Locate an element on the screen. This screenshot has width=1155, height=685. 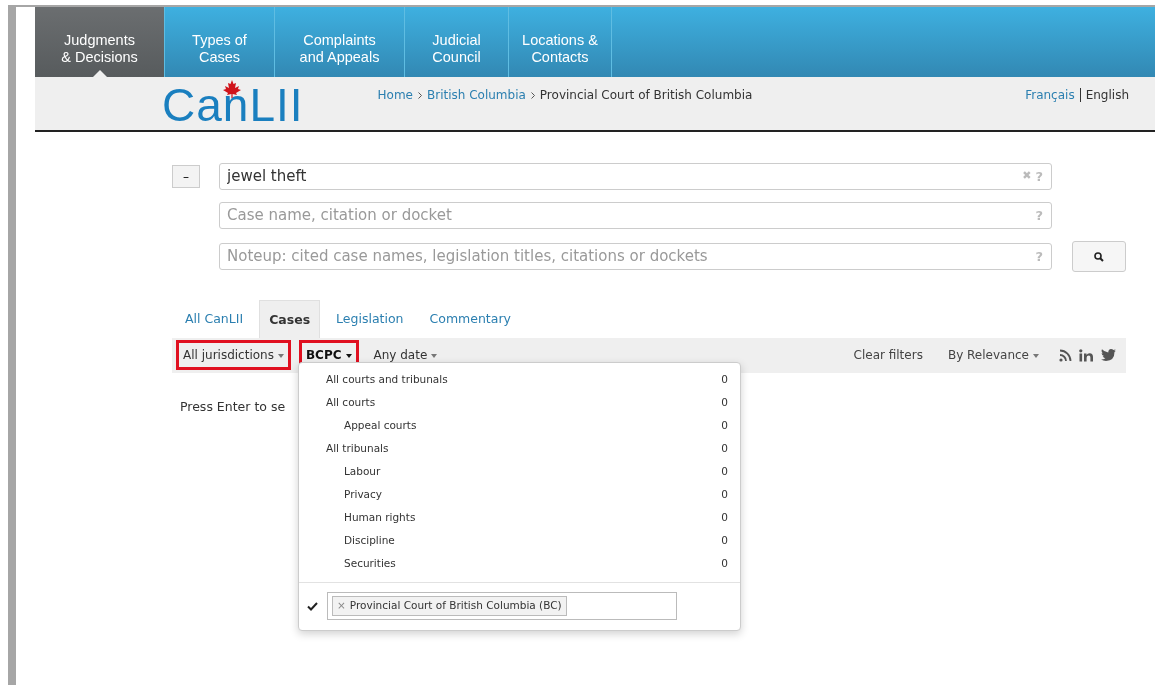
tab: All CanLII is located at coordinates (214, 319).